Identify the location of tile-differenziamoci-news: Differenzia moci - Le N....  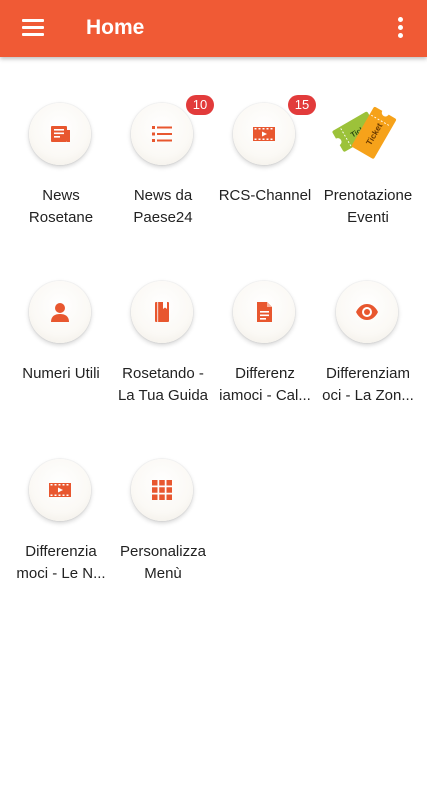
(61, 534).